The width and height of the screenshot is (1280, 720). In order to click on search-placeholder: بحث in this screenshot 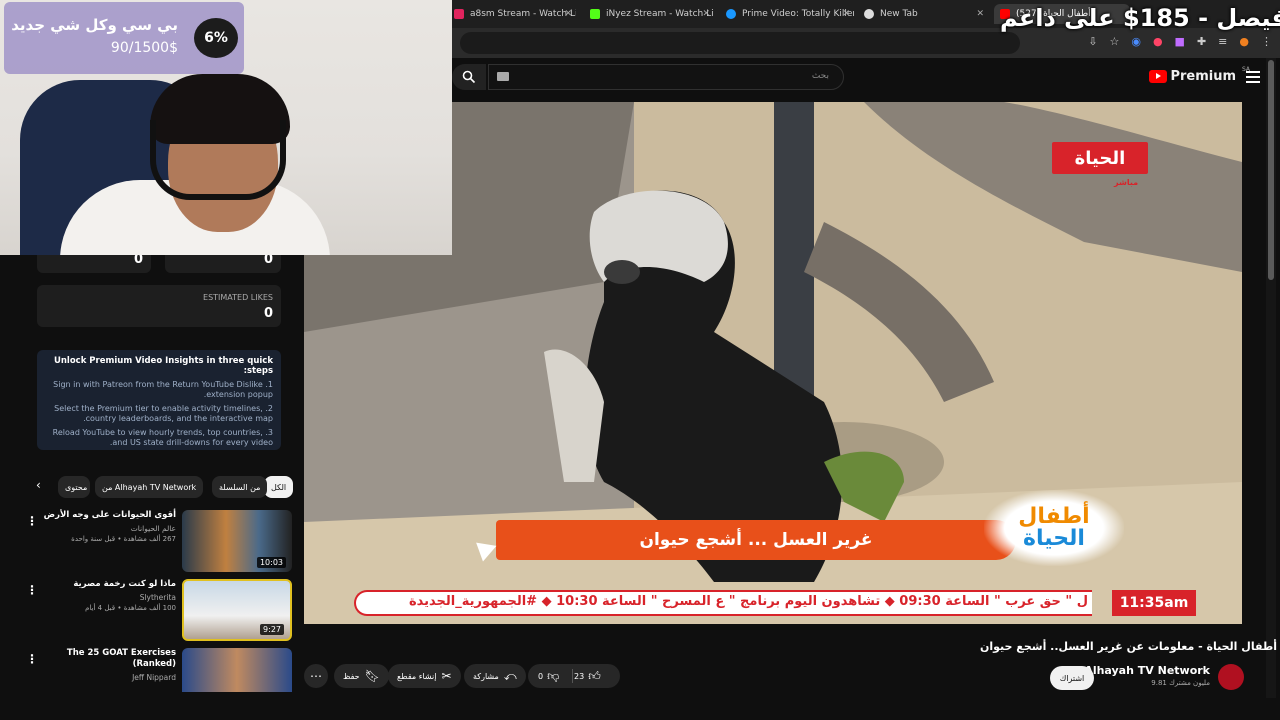, I will do `click(820, 76)`.